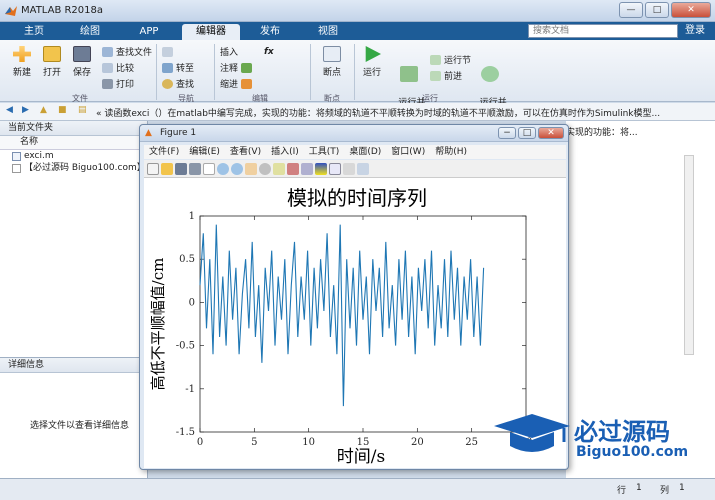 Image resolution: width=715 pixels, height=500 pixels. Describe the element at coordinates (178, 67) in the screenshot. I see `goto-button: 转至` at that location.